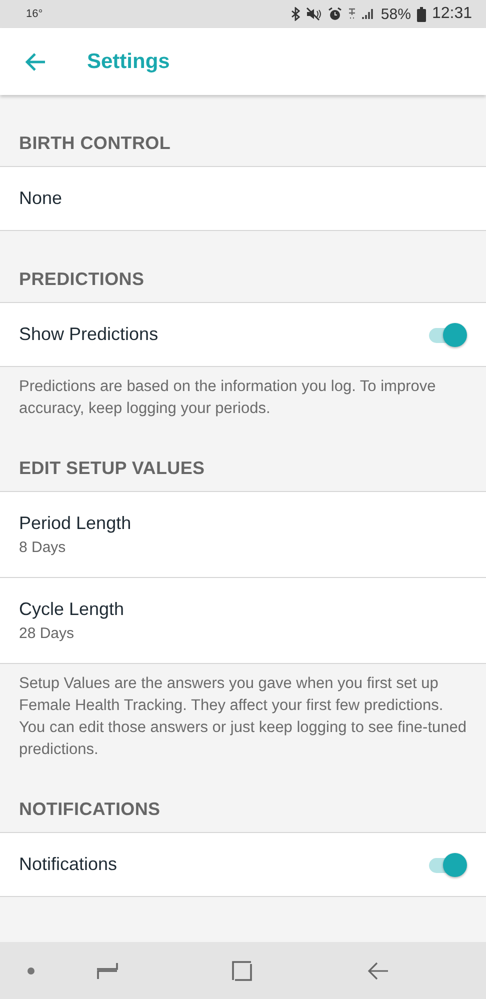 Image resolution: width=486 pixels, height=999 pixels. Describe the element at coordinates (72, 609) in the screenshot. I see `setting-label: Cycle Length` at that location.